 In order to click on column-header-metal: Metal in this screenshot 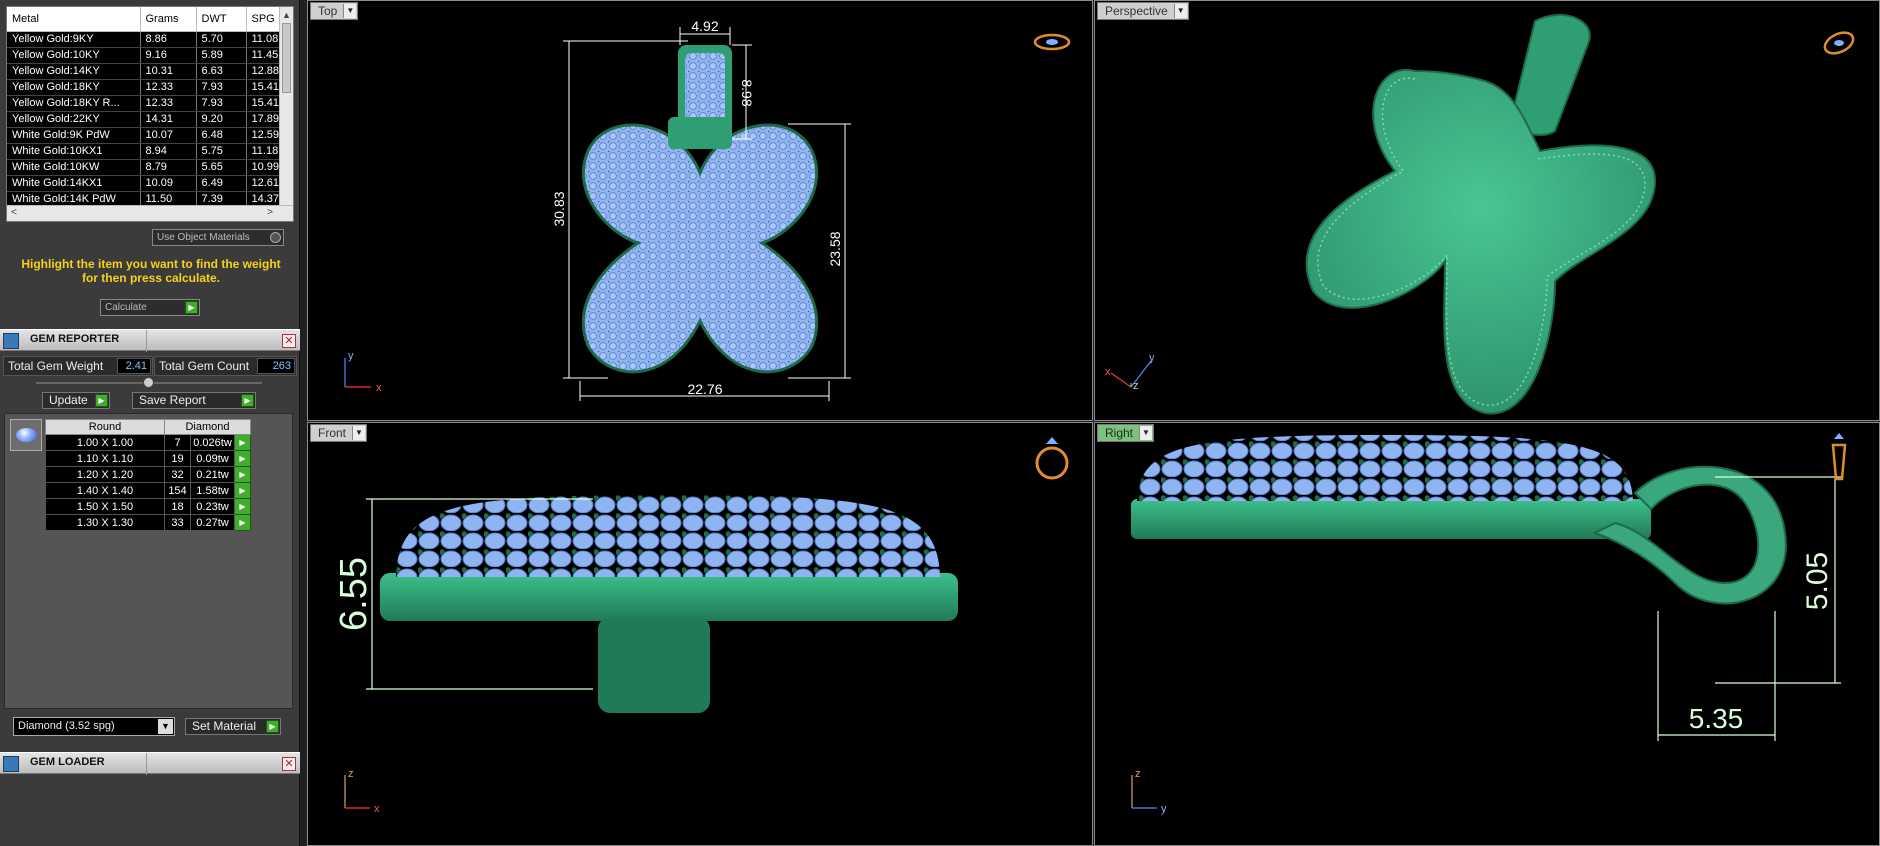, I will do `click(74, 19)`.